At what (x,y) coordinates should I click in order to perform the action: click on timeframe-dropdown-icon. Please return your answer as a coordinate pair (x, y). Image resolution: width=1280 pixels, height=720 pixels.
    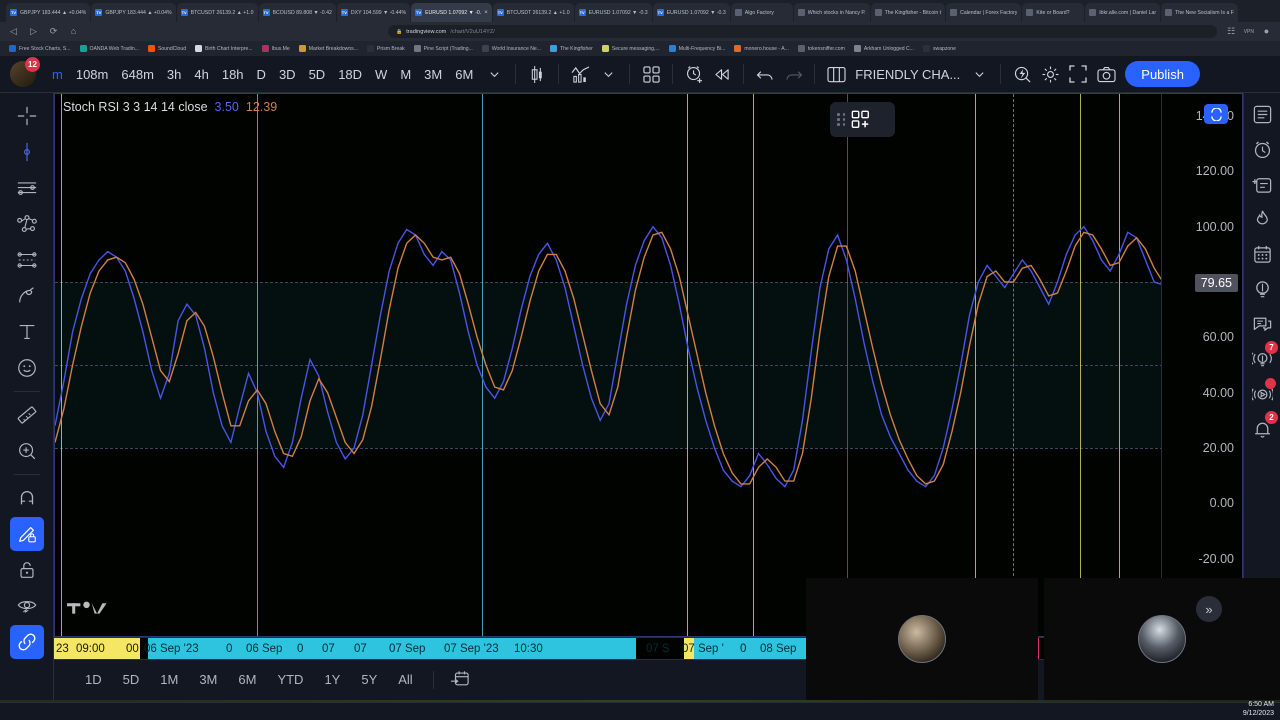
    Looking at the image, I should click on (494, 74).